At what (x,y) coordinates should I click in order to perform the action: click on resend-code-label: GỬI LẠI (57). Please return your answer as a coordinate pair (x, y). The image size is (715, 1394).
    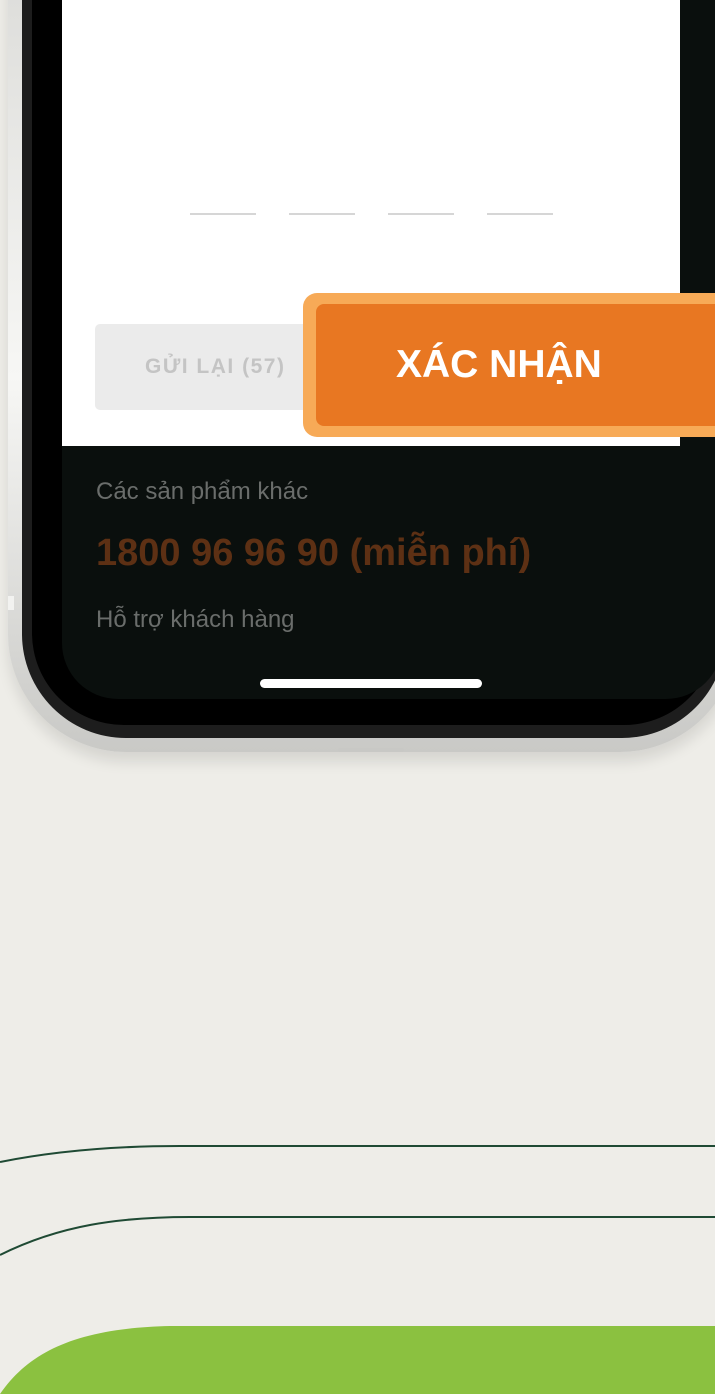
    Looking at the image, I should click on (215, 366).